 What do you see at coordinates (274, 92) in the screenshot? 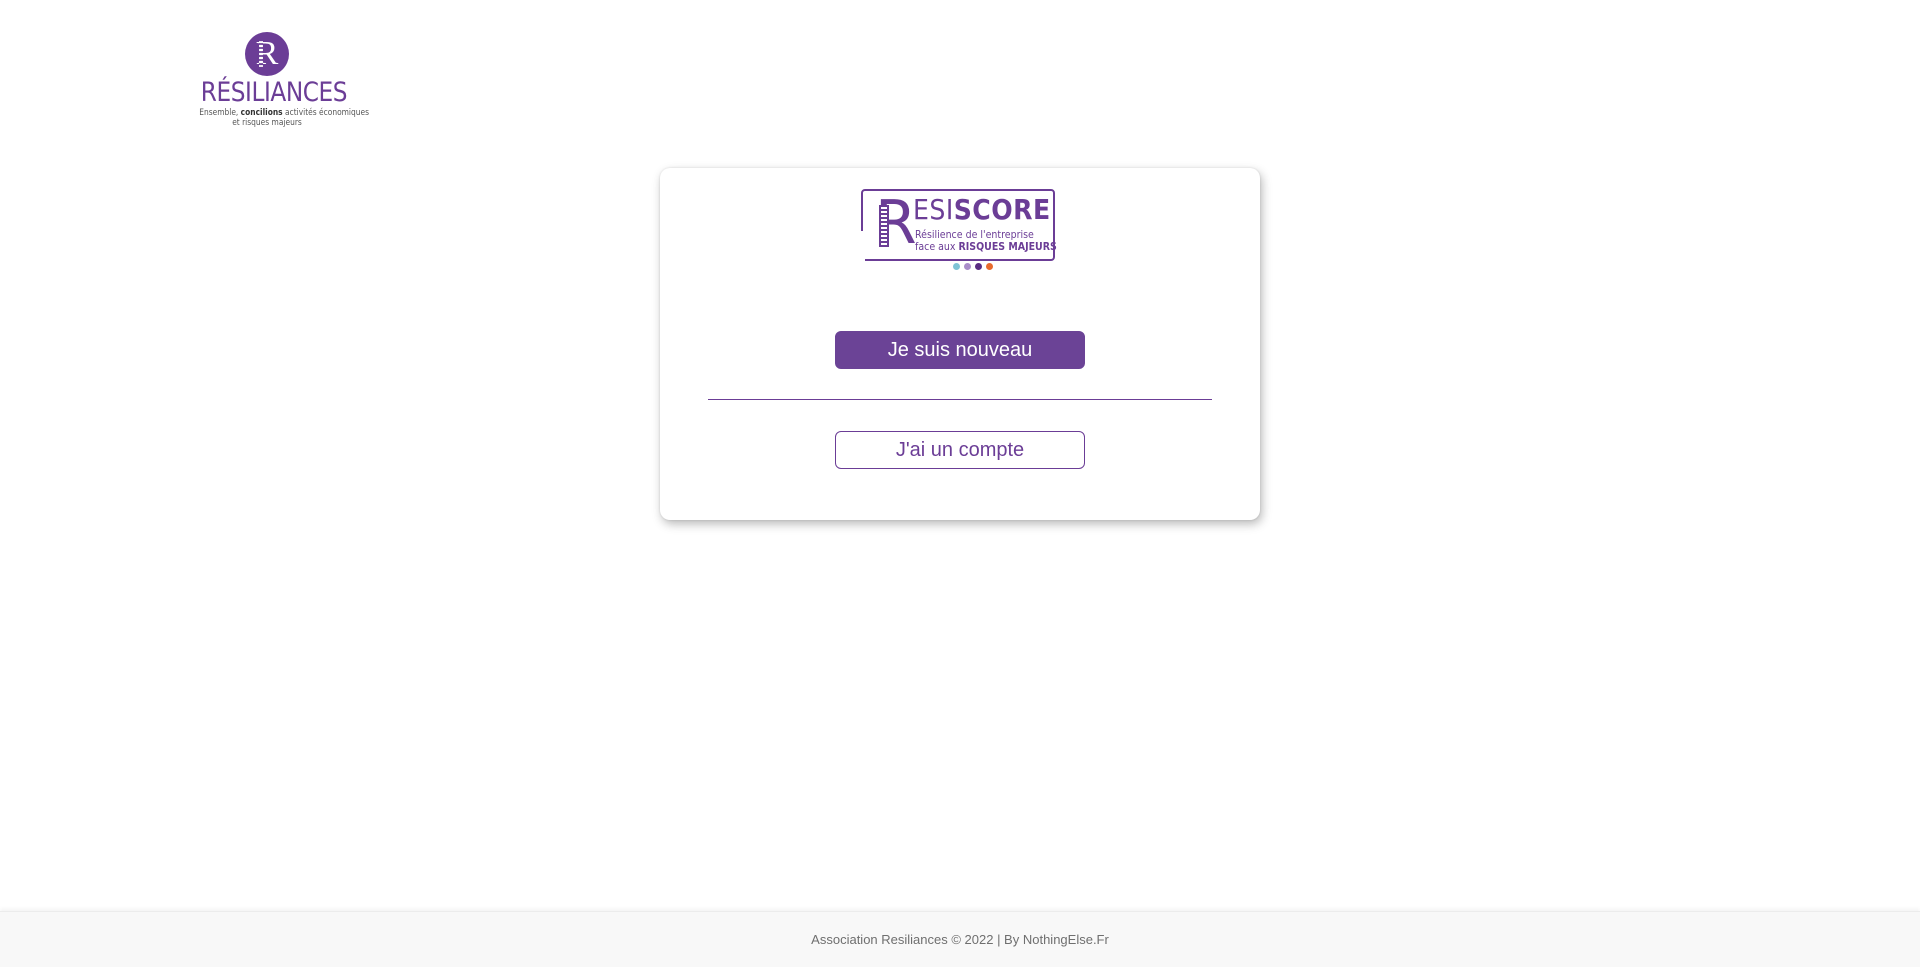
I see `resiliances-wordmark: RÉSILIANCES` at bounding box center [274, 92].